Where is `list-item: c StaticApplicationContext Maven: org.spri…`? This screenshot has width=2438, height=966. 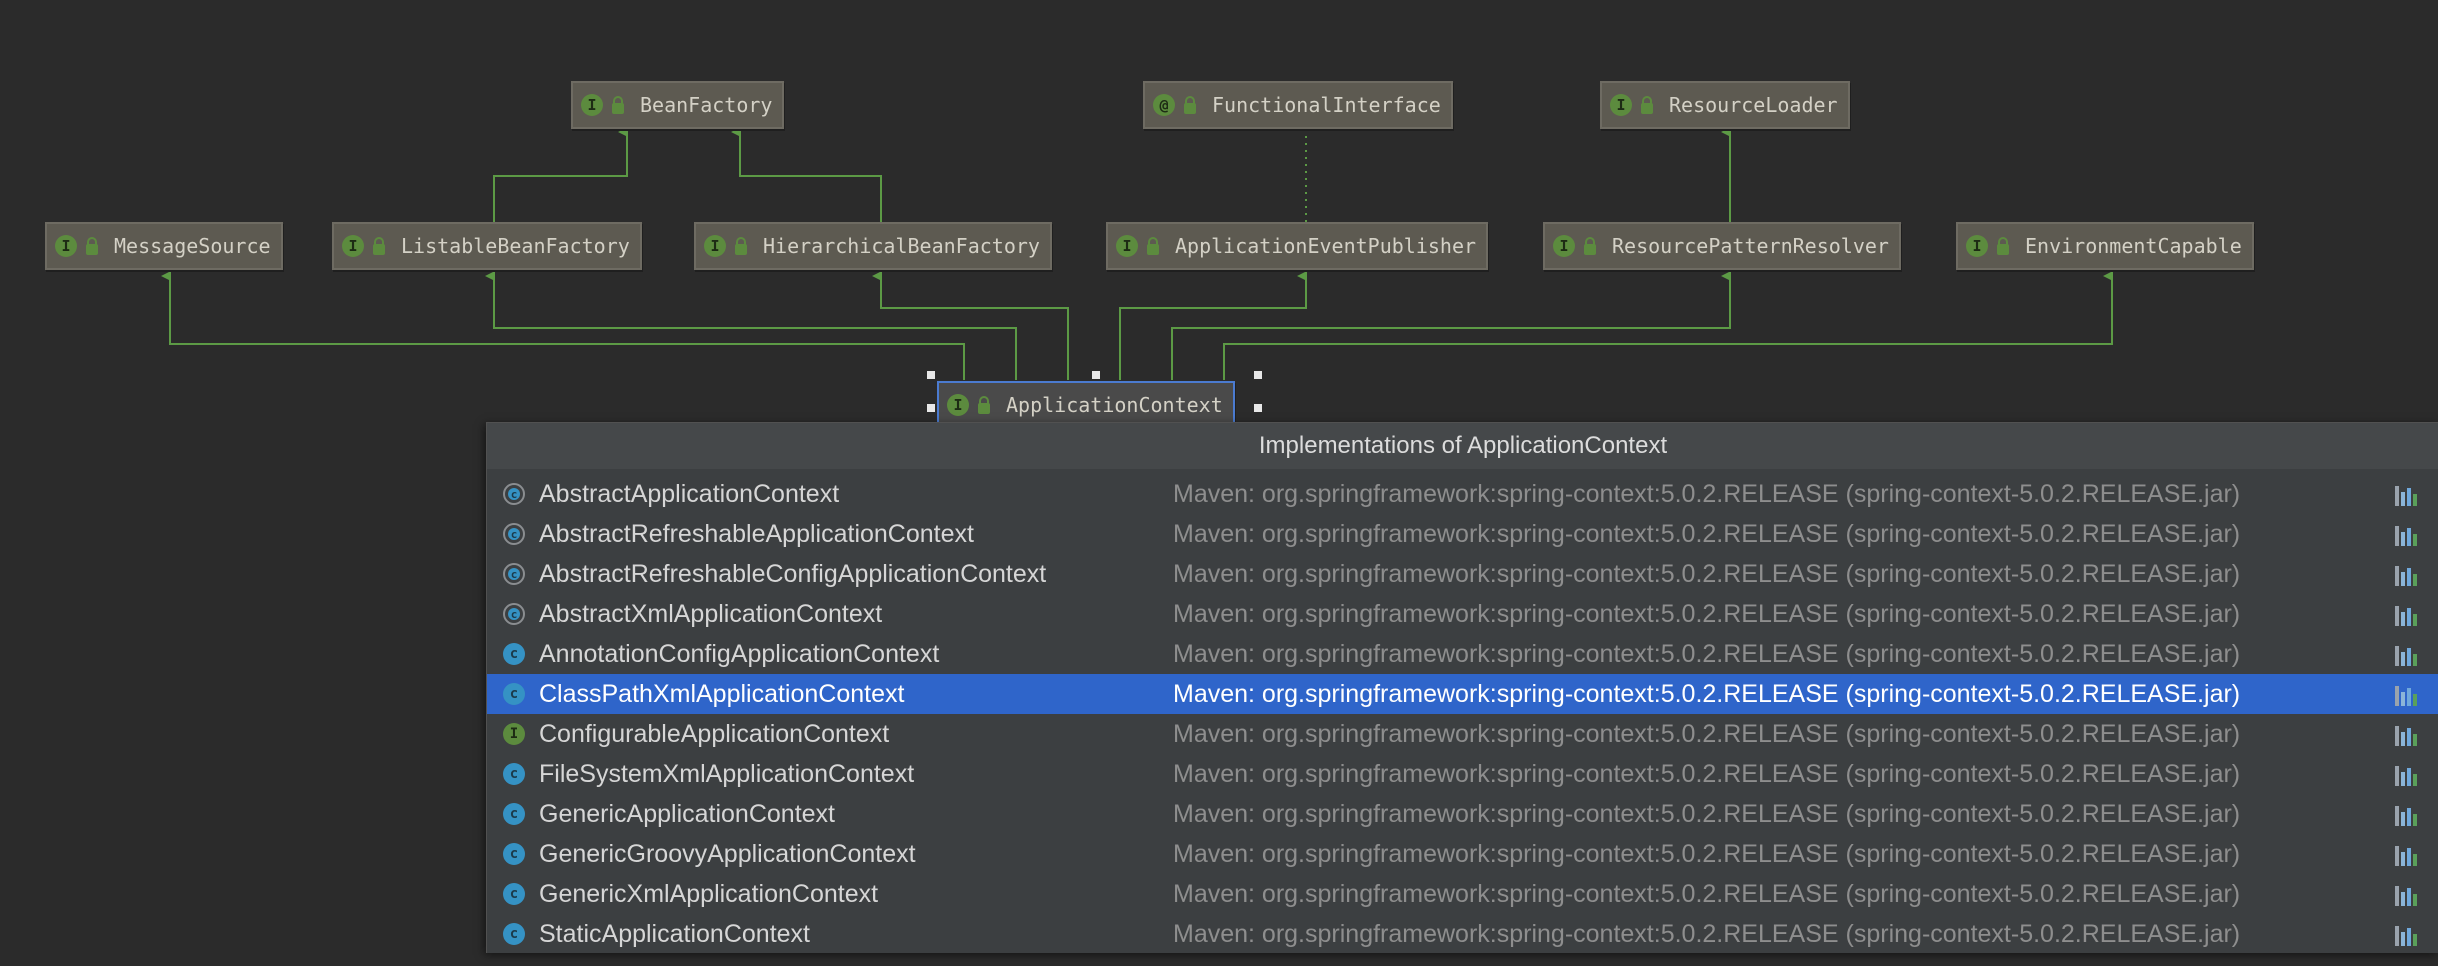
list-item: c StaticApplicationContext Maven: org.spri… is located at coordinates (1462, 934).